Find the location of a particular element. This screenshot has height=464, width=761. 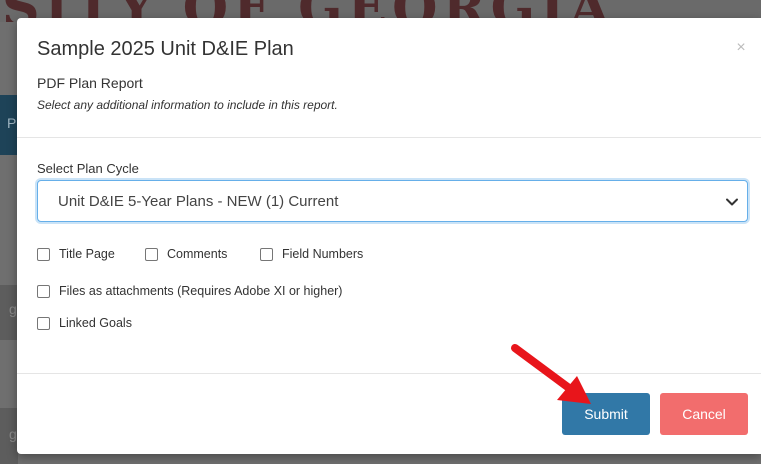

field-numbers-checkbox is located at coordinates (266, 254).